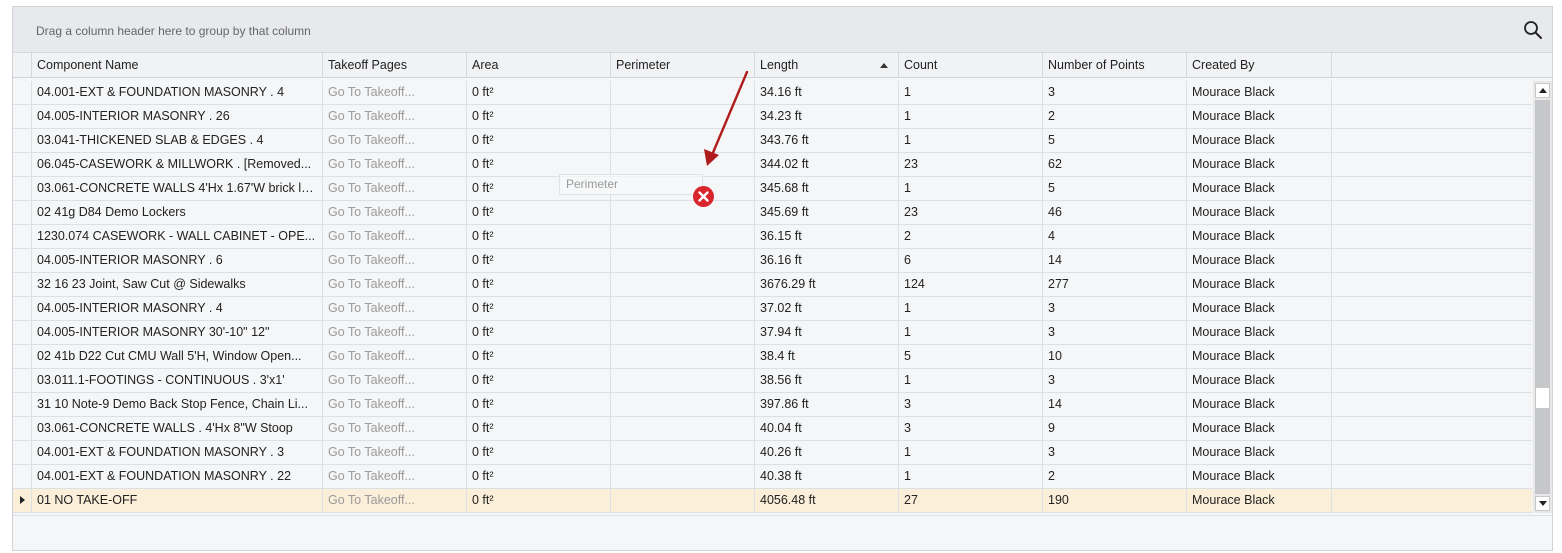 Image resolution: width=1562 pixels, height=553 pixels. Describe the element at coordinates (177, 212) in the screenshot. I see `cell-component-name: 02 41g D84 Demo Lockers` at that location.